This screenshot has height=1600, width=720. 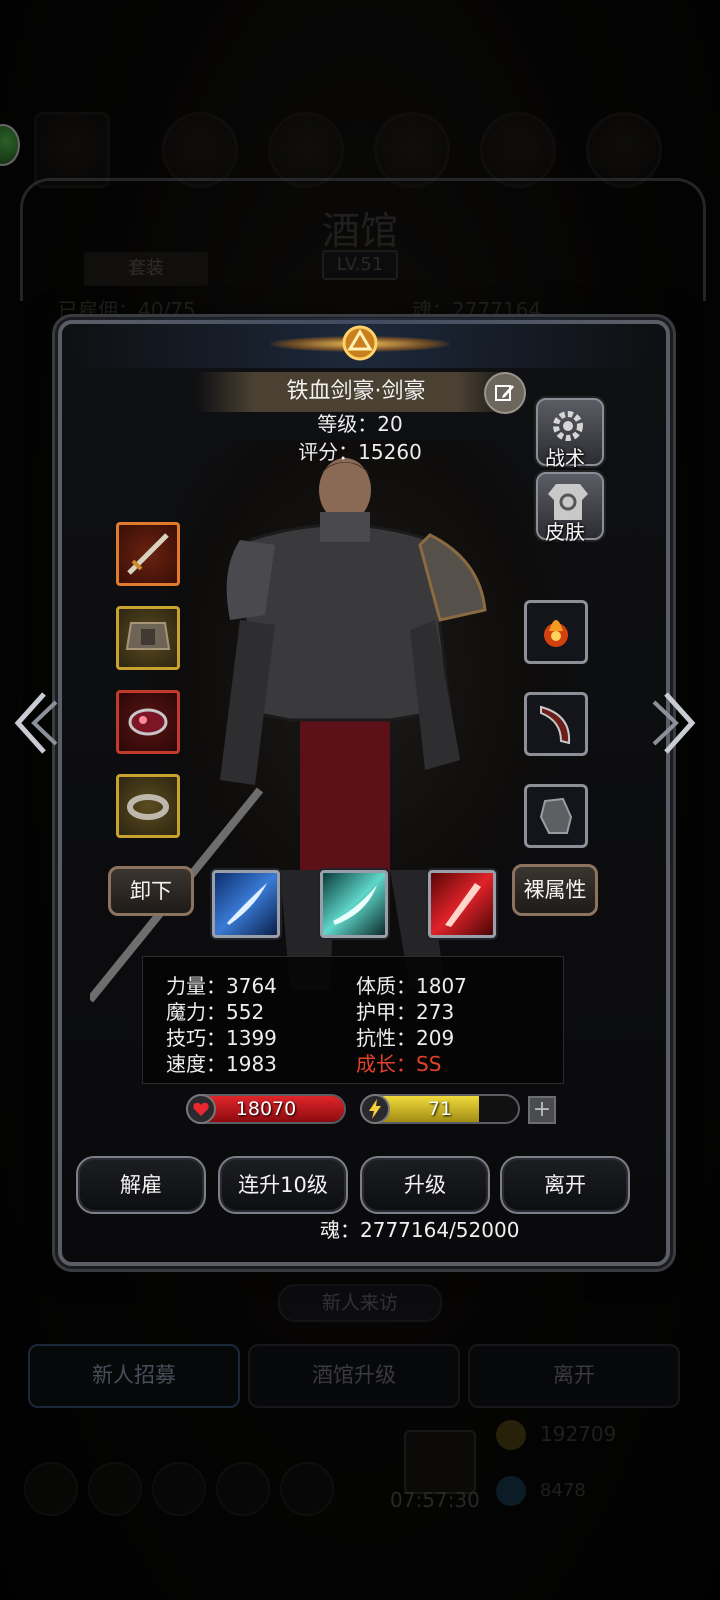 I want to click on ring-icon, so click(x=148, y=807).